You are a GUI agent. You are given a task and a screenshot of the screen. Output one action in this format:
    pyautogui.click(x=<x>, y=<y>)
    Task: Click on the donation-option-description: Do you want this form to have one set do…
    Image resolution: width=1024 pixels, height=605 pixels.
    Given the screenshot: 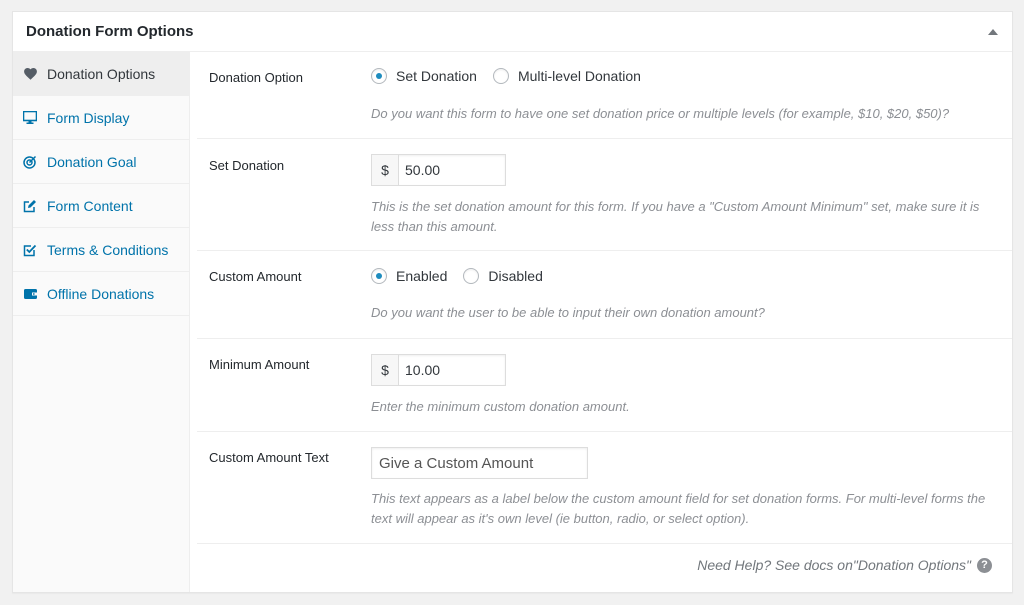 What is the action you would take?
    pyautogui.click(x=660, y=113)
    